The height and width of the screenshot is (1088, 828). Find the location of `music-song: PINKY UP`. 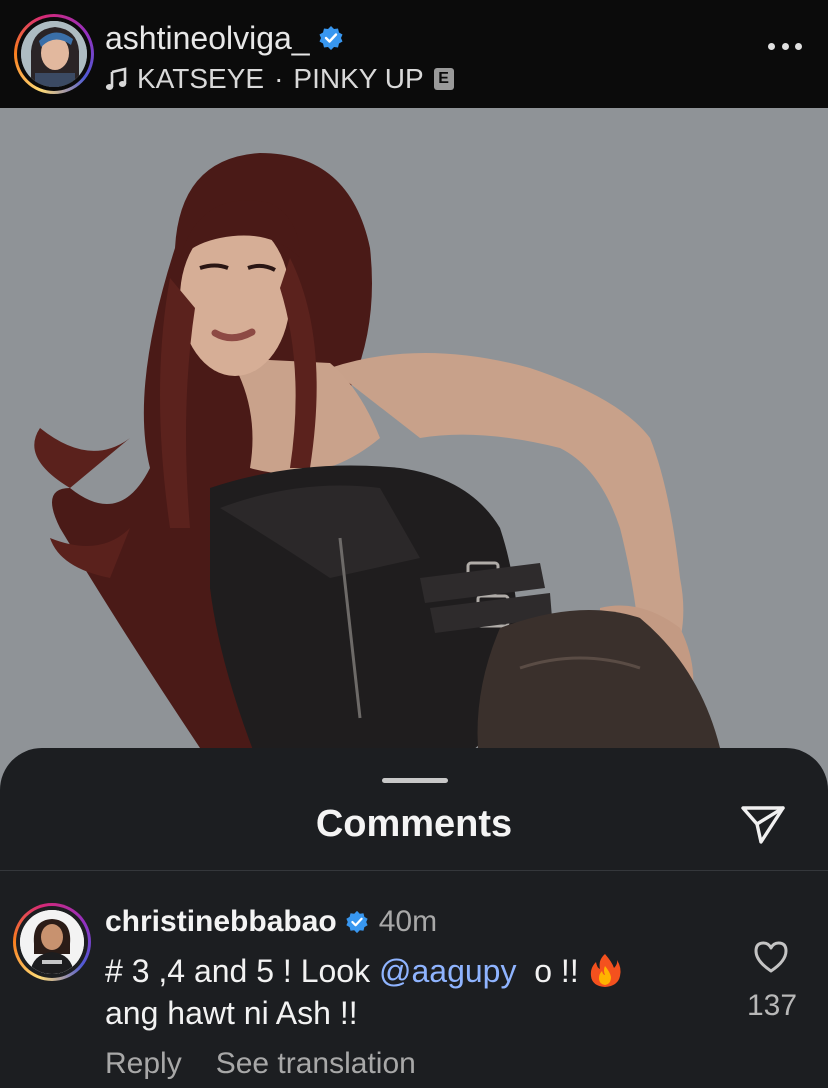

music-song: PINKY UP is located at coordinates (358, 78).